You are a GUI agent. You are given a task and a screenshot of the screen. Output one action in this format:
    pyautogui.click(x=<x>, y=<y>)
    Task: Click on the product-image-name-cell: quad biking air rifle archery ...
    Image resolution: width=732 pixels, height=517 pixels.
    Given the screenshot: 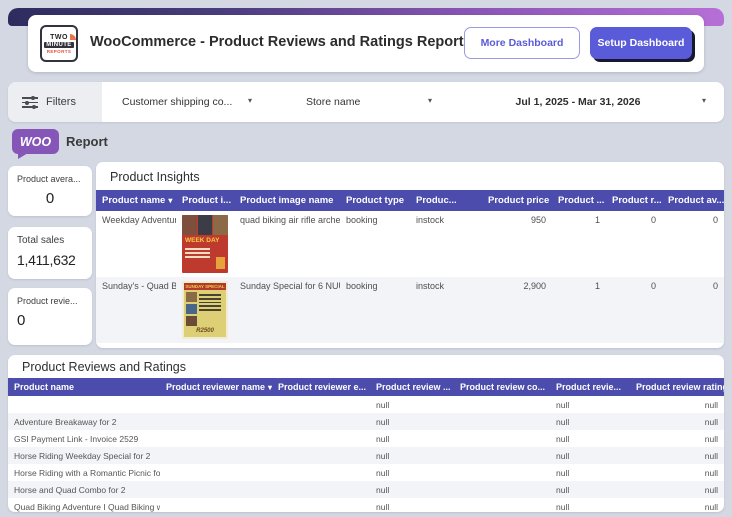 What is the action you would take?
    pyautogui.click(x=290, y=220)
    